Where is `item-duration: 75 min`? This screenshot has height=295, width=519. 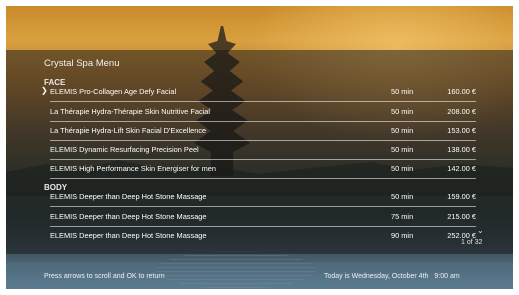 item-duration: 75 min is located at coordinates (402, 216).